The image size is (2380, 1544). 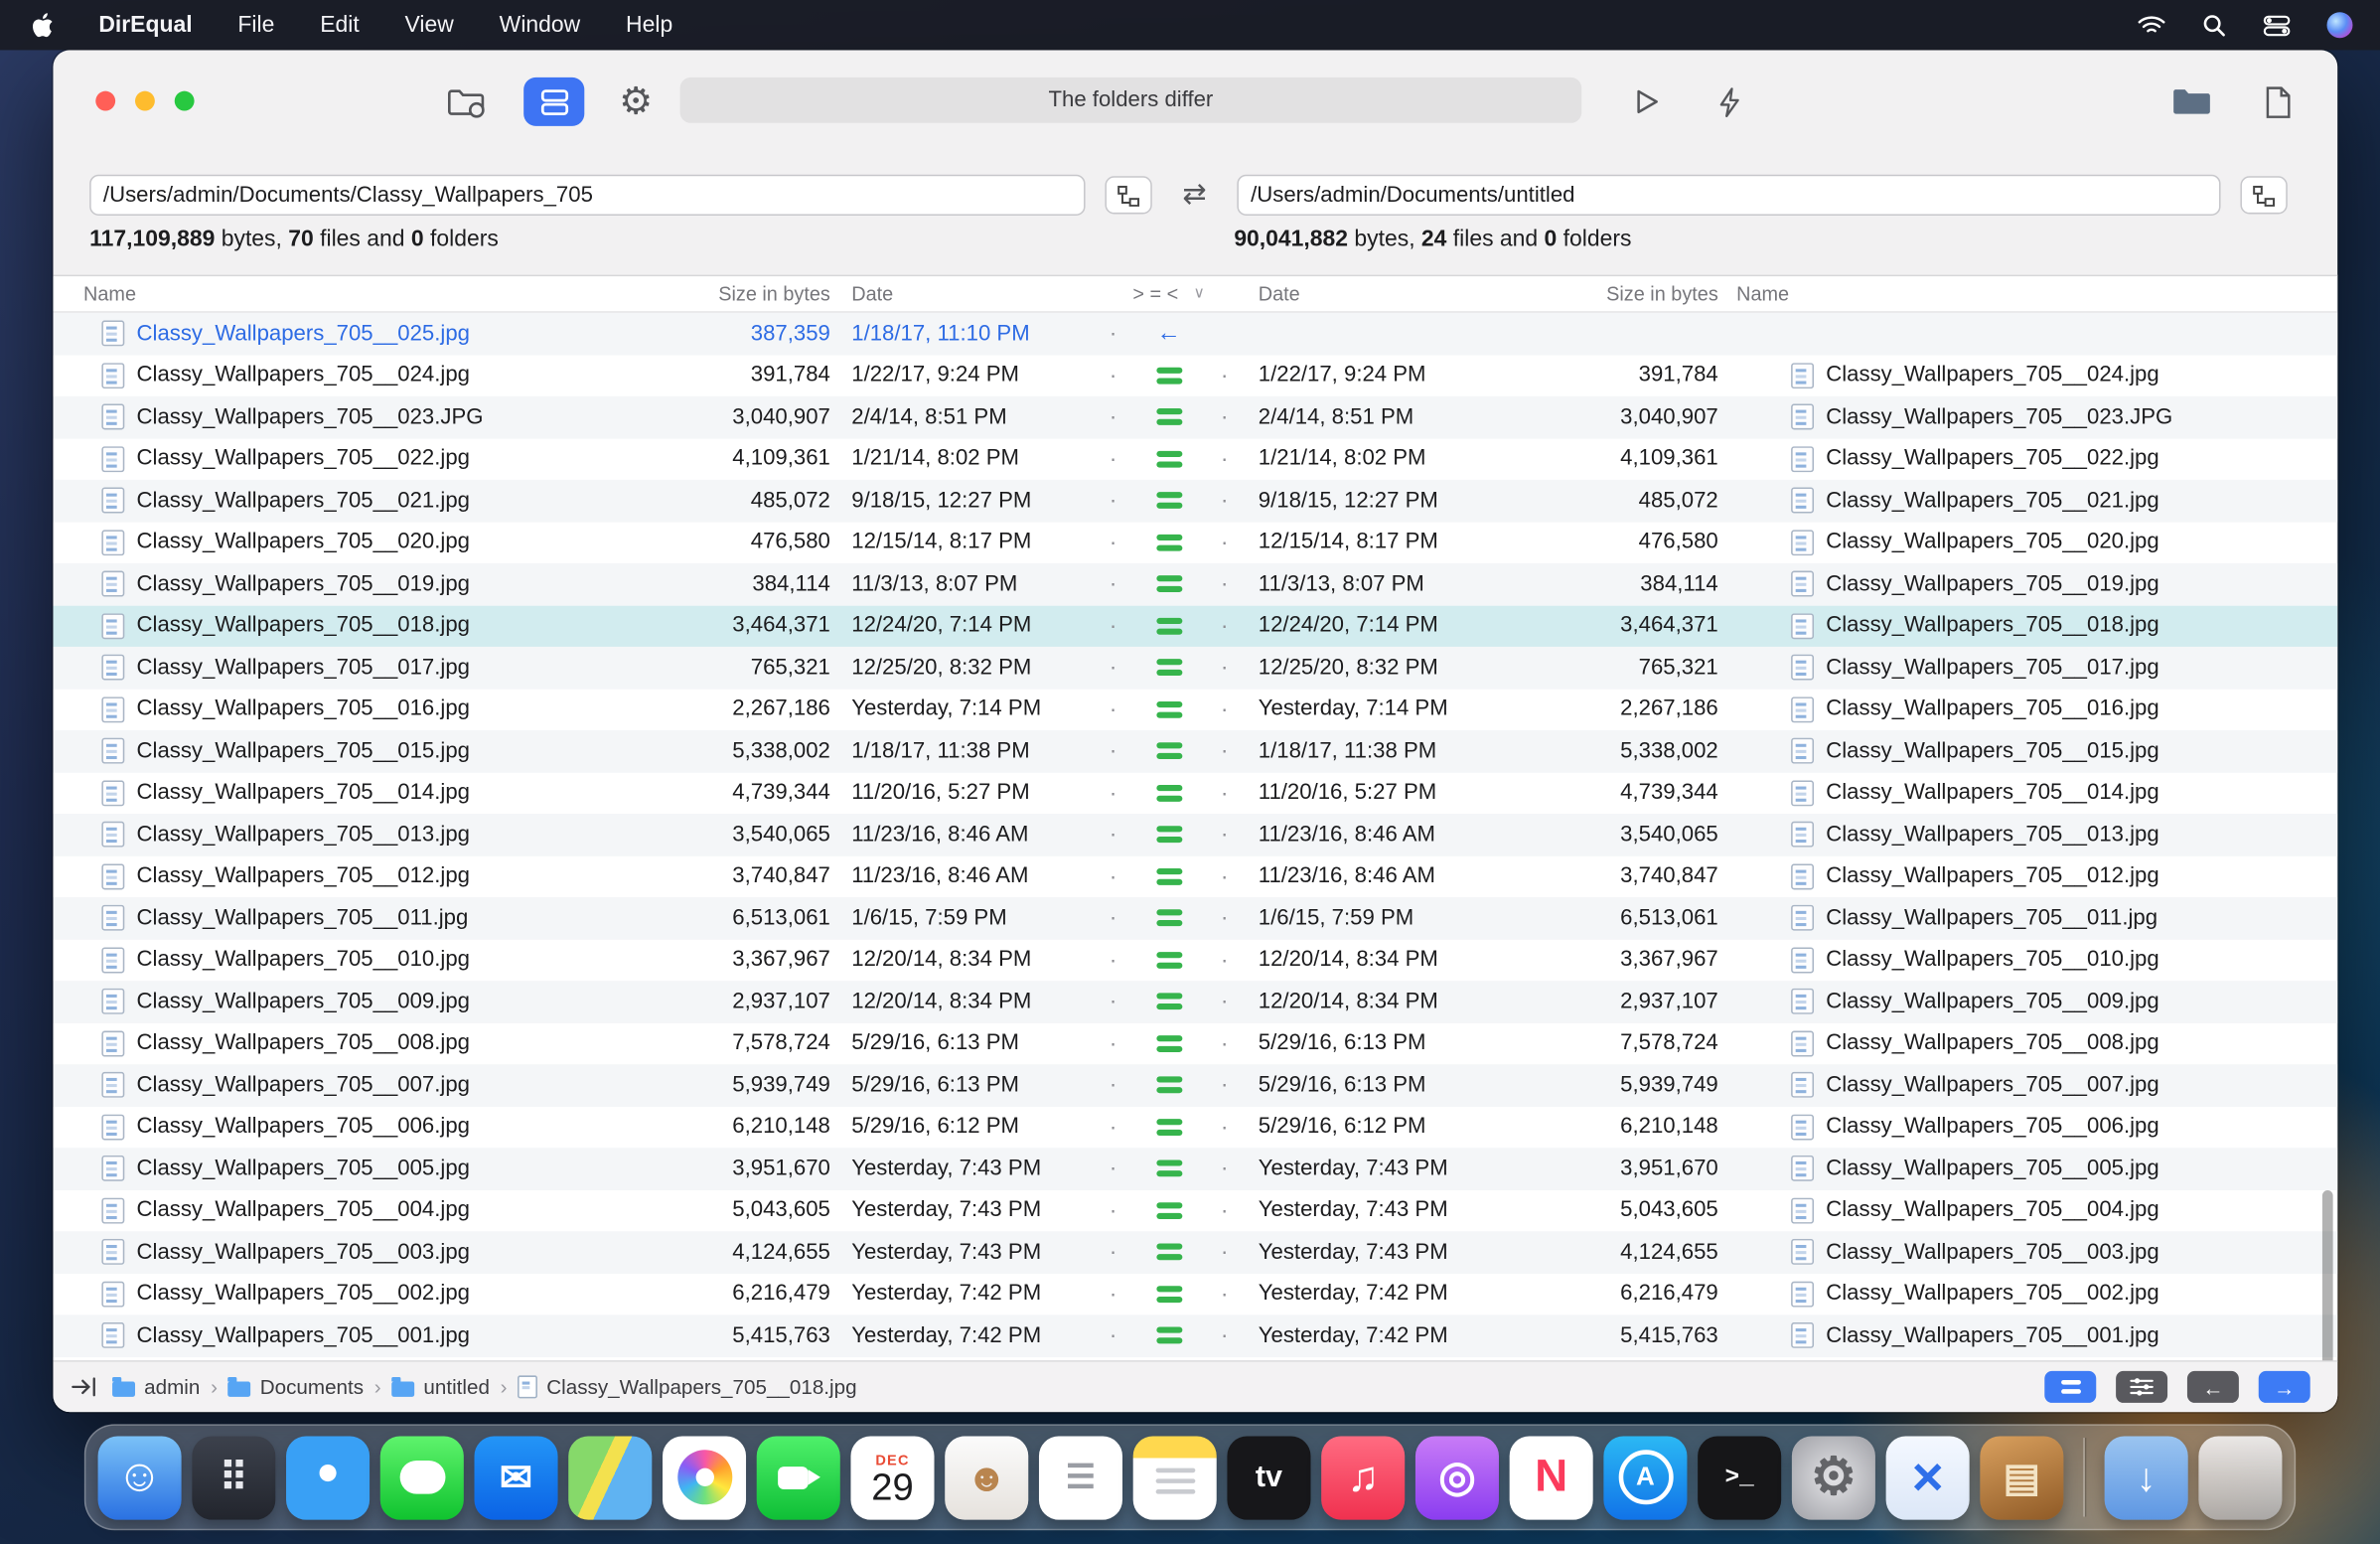 What do you see at coordinates (2022, 1477) in the screenshot?
I see `books-icon: ▤` at bounding box center [2022, 1477].